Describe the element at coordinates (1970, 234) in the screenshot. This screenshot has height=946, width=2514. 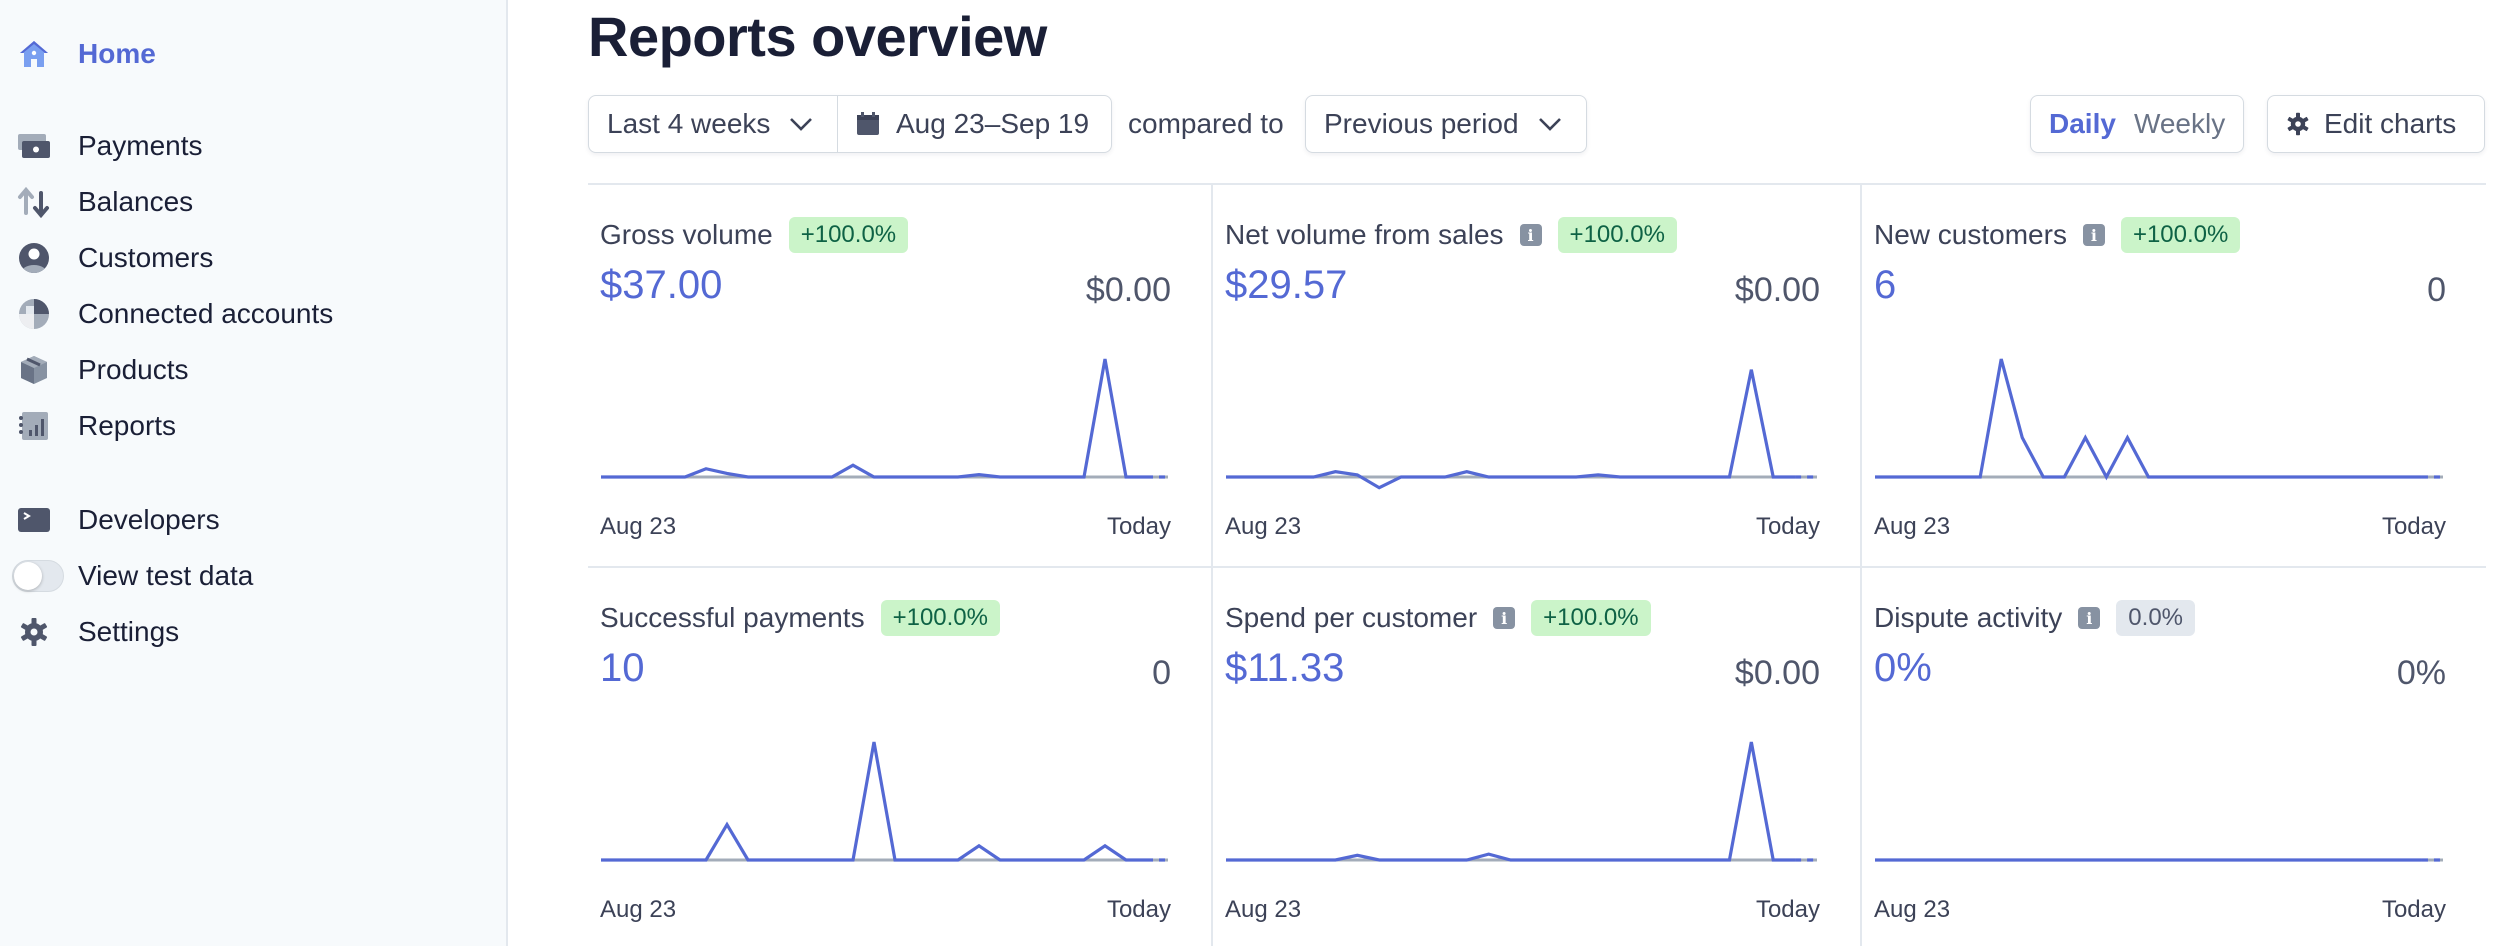
I see `card-title: New customers` at that location.